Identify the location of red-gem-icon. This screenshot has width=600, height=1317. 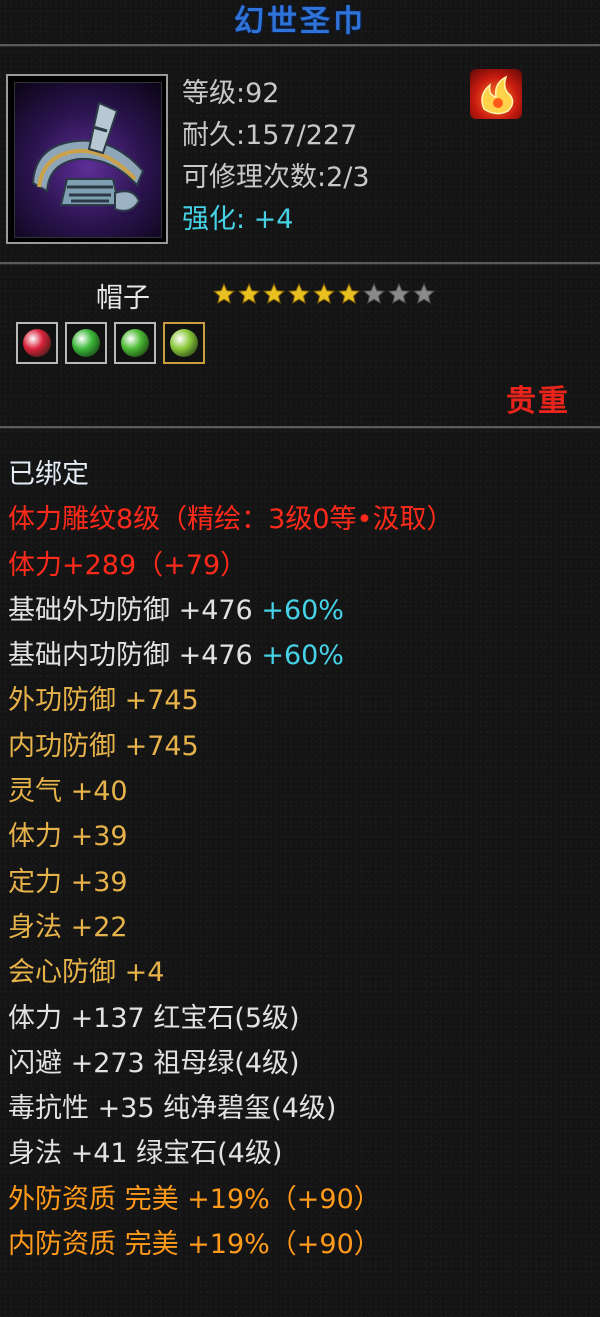
(37, 343).